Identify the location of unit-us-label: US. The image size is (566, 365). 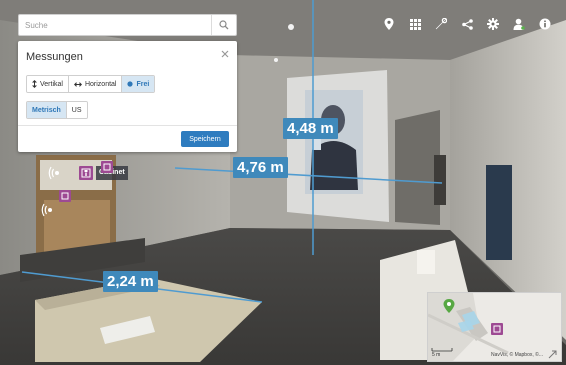
(76, 110).